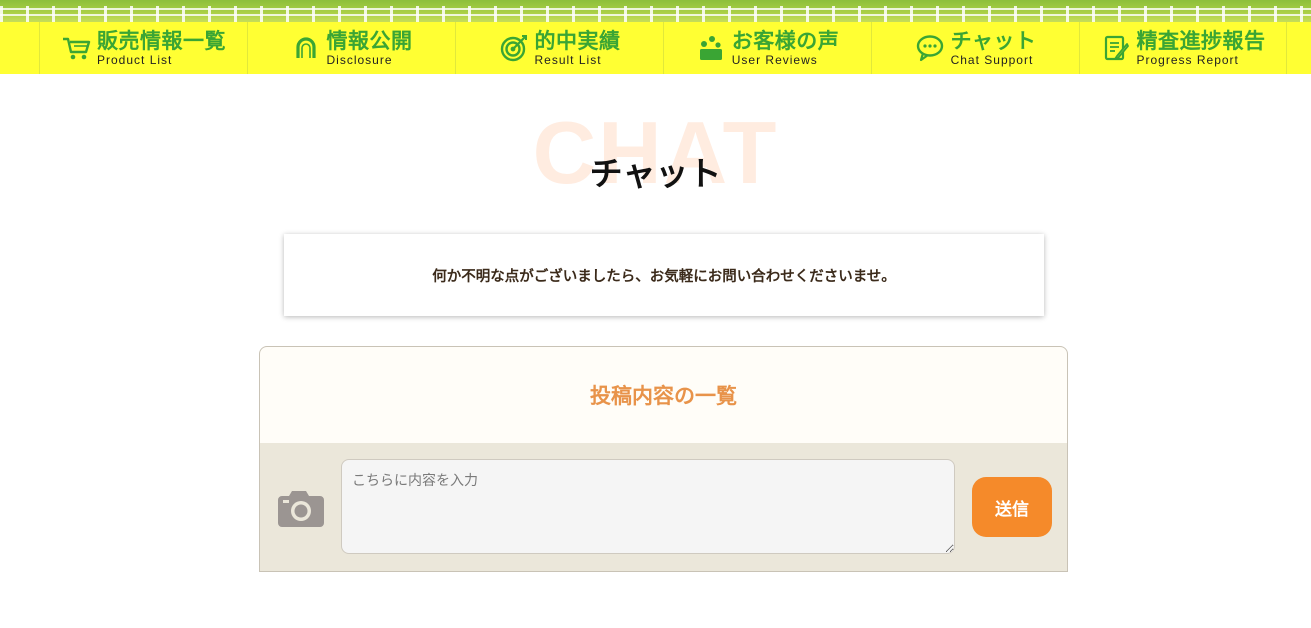 The image size is (1311, 628). I want to click on nav-item-progress-report: 精査進捗報告 Progress Report, so click(1183, 48).